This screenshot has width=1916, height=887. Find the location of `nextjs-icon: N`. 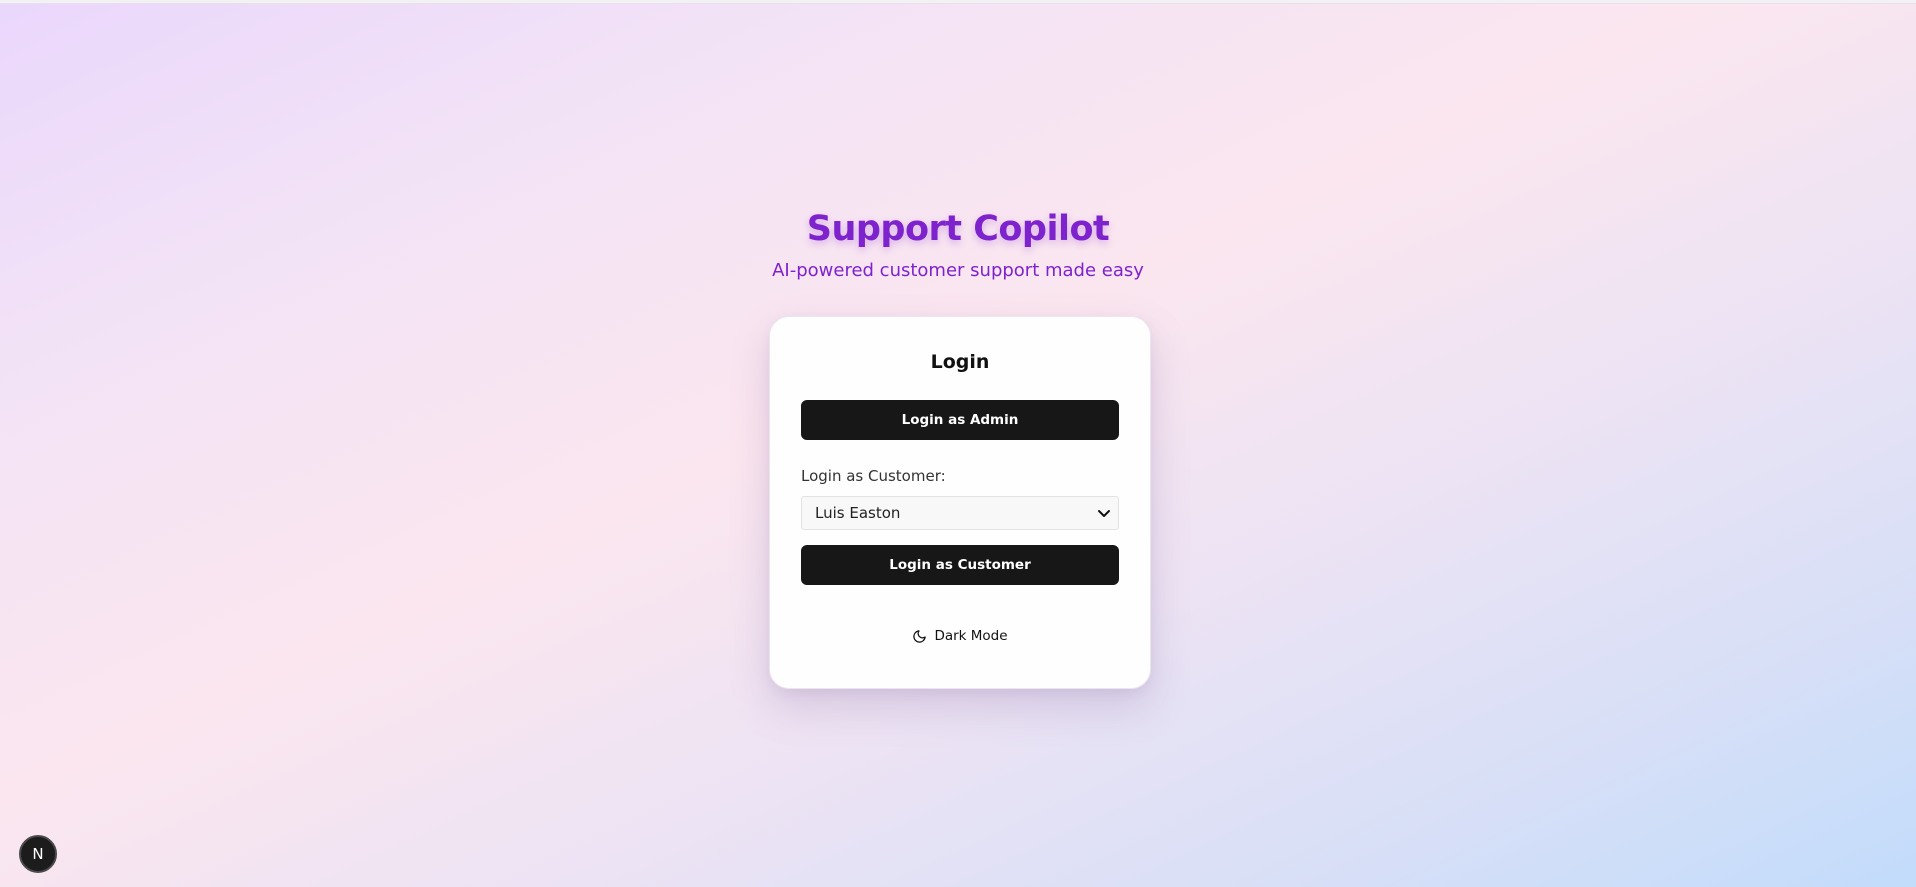

nextjs-icon: N is located at coordinates (38, 854).